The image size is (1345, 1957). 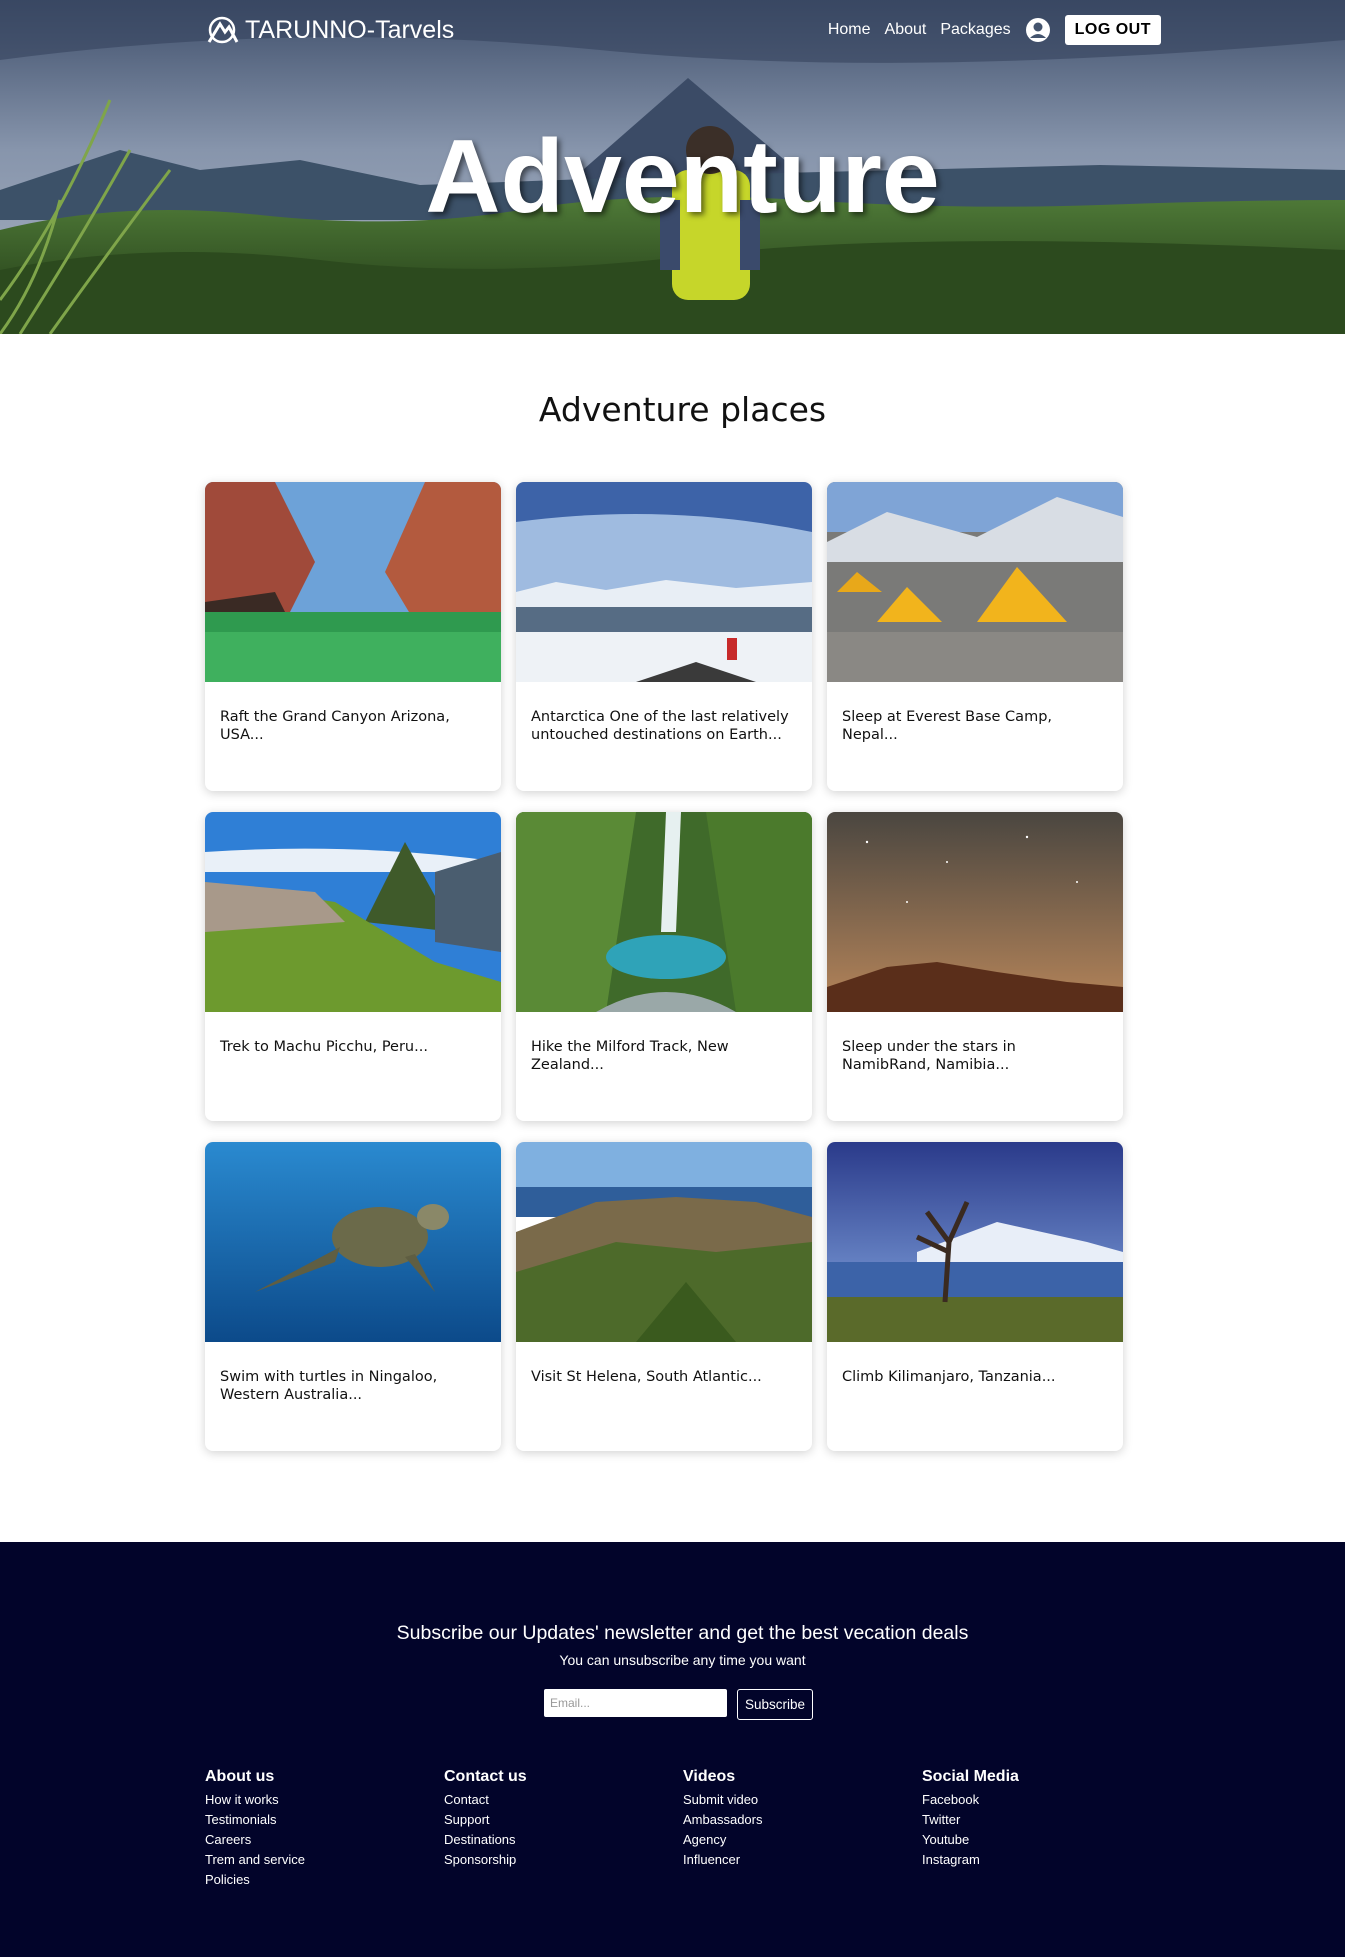 What do you see at coordinates (975, 30) in the screenshot?
I see `nav-link-packages: Packages` at bounding box center [975, 30].